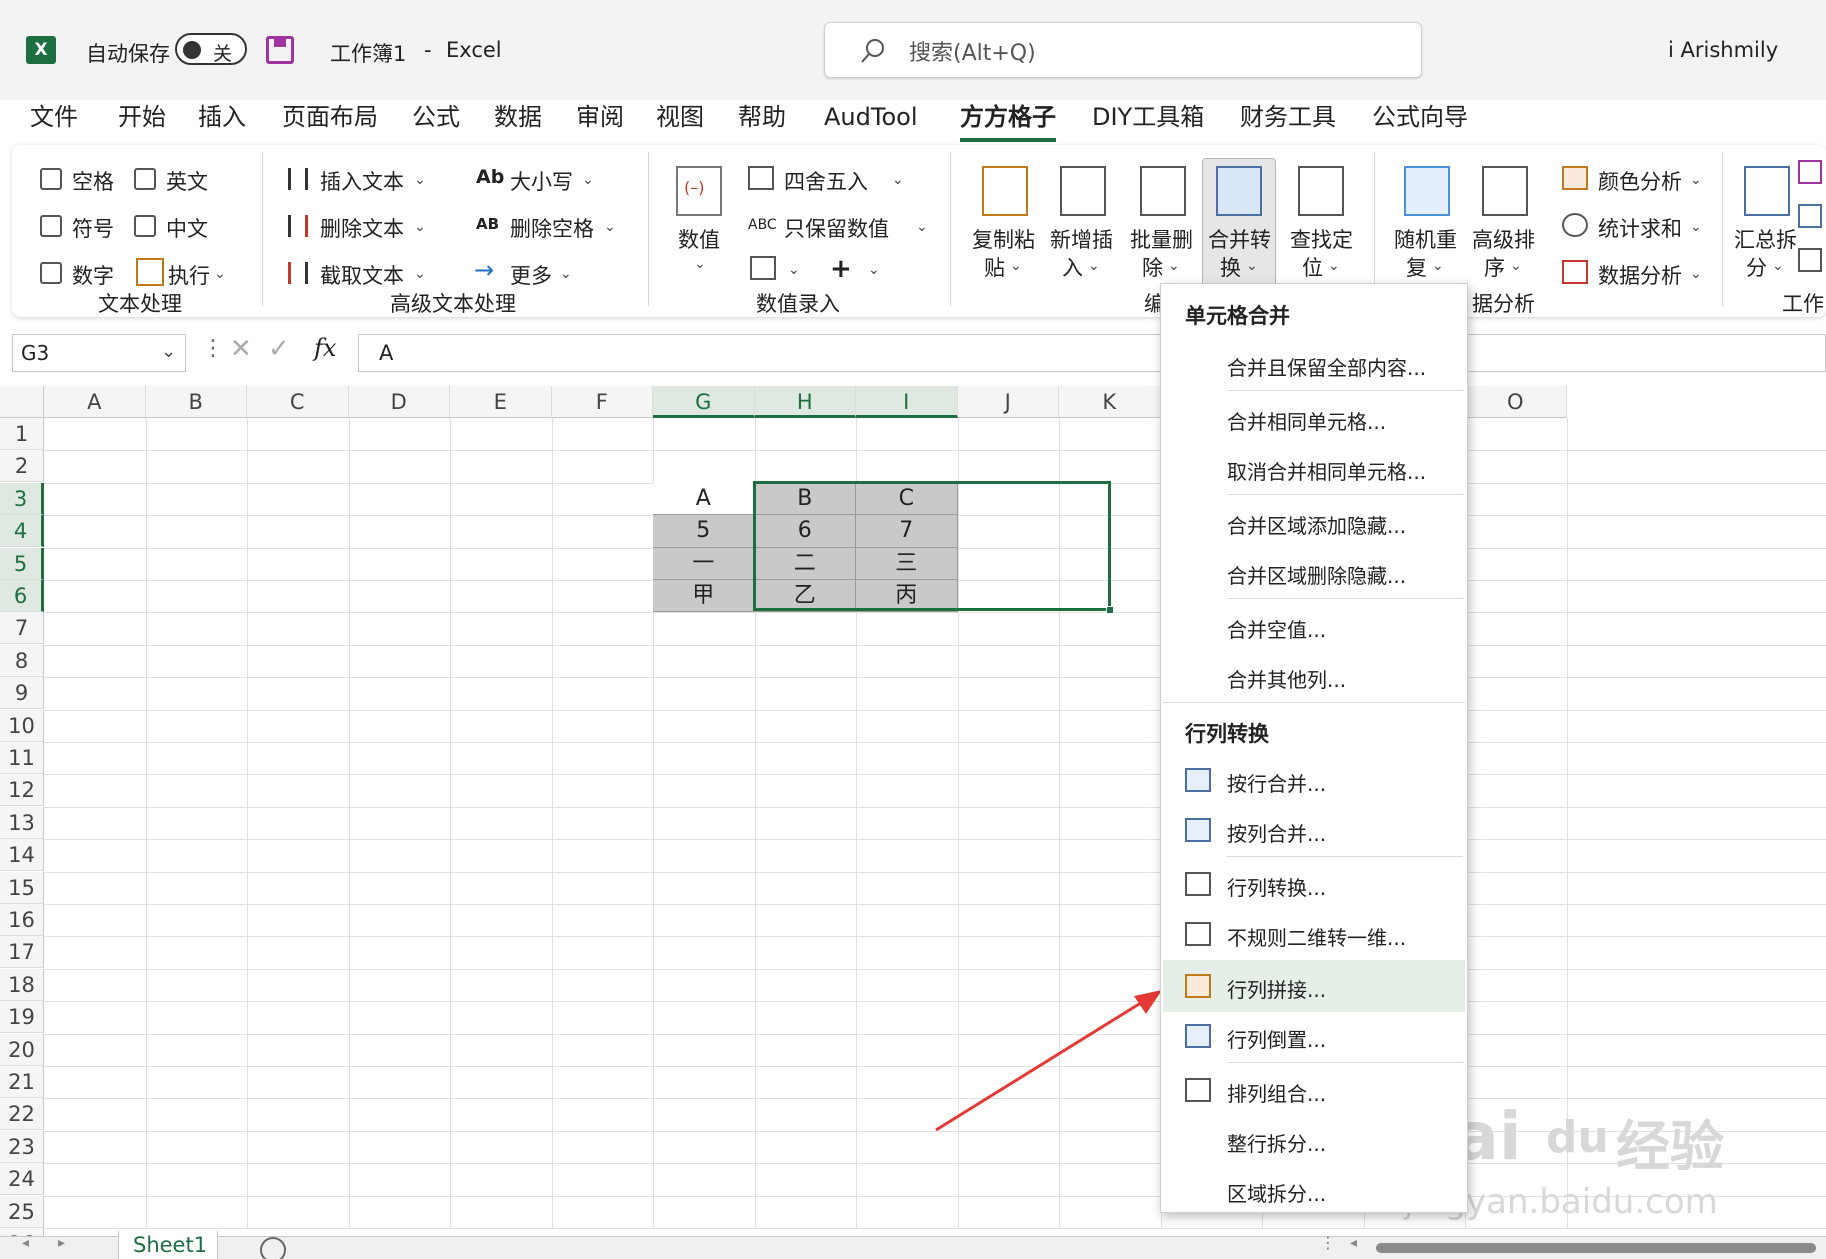 The height and width of the screenshot is (1259, 1826). I want to click on add-sheet-icon, so click(273, 1248).